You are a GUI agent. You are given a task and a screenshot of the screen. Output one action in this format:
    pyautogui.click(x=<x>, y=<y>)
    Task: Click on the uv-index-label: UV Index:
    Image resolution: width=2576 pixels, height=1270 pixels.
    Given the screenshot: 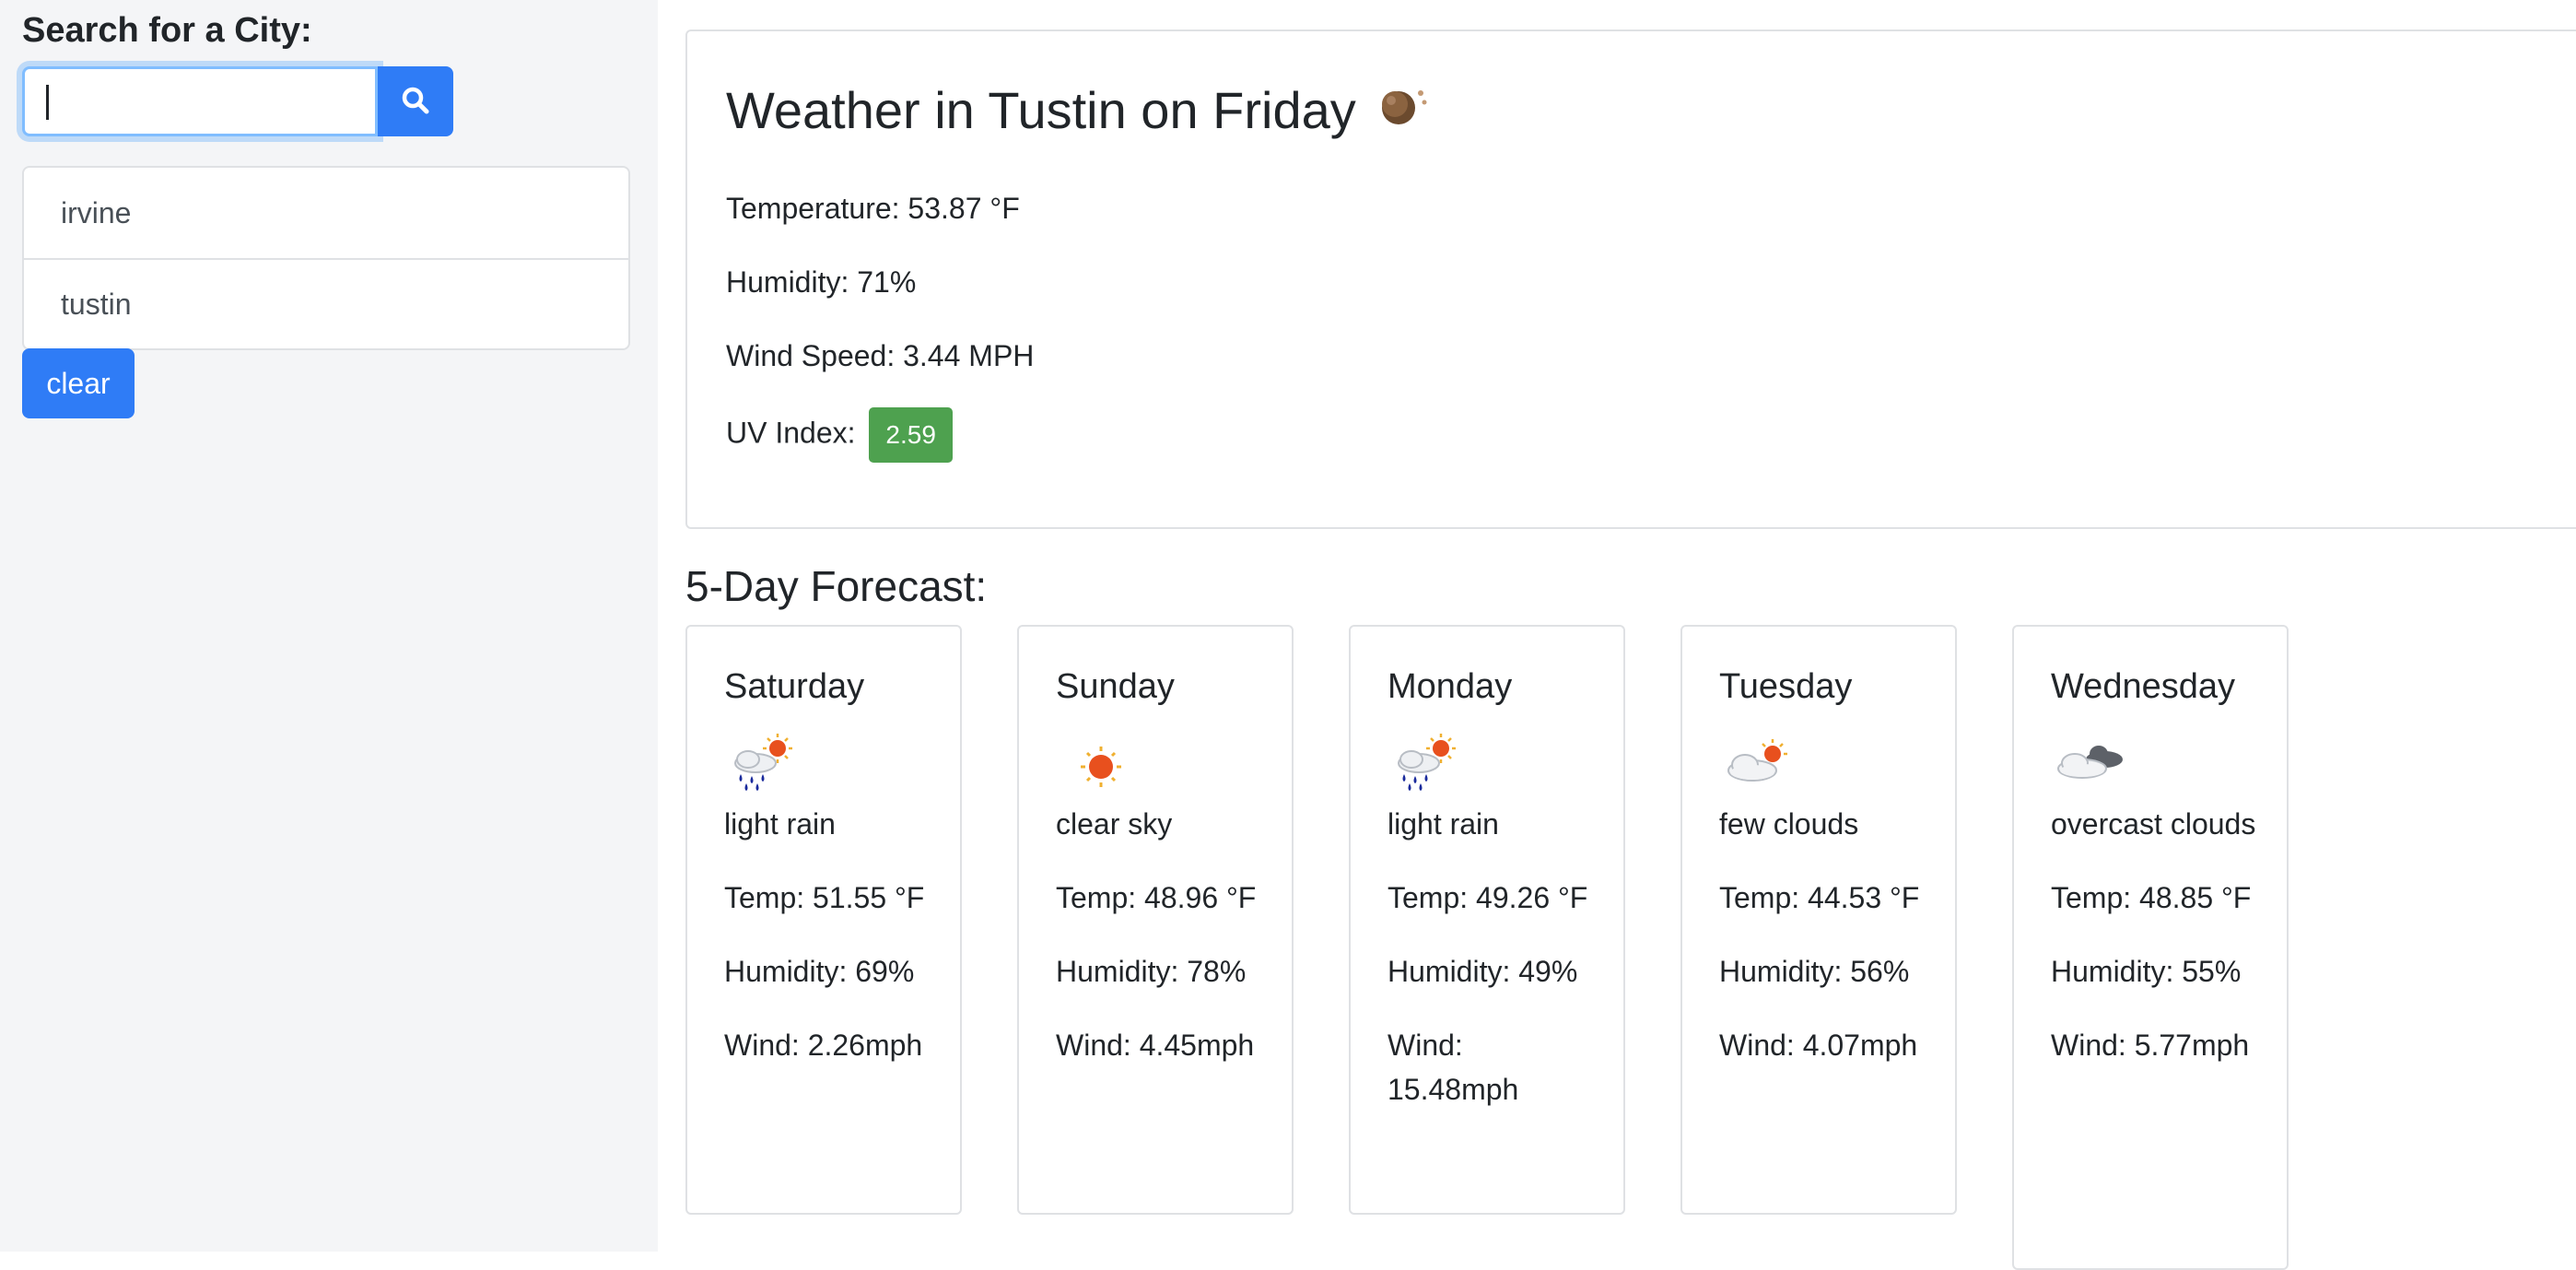 What is the action you would take?
    pyautogui.click(x=791, y=433)
    